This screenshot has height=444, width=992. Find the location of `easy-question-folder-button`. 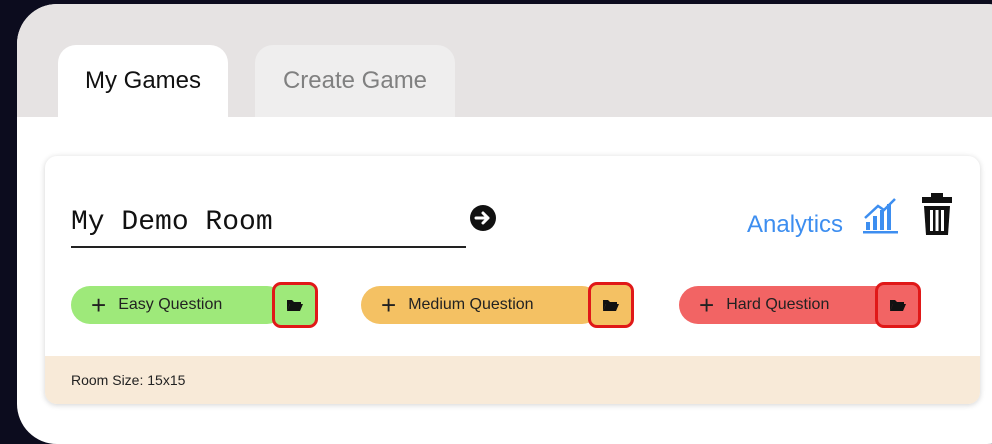

easy-question-folder-button is located at coordinates (295, 305).